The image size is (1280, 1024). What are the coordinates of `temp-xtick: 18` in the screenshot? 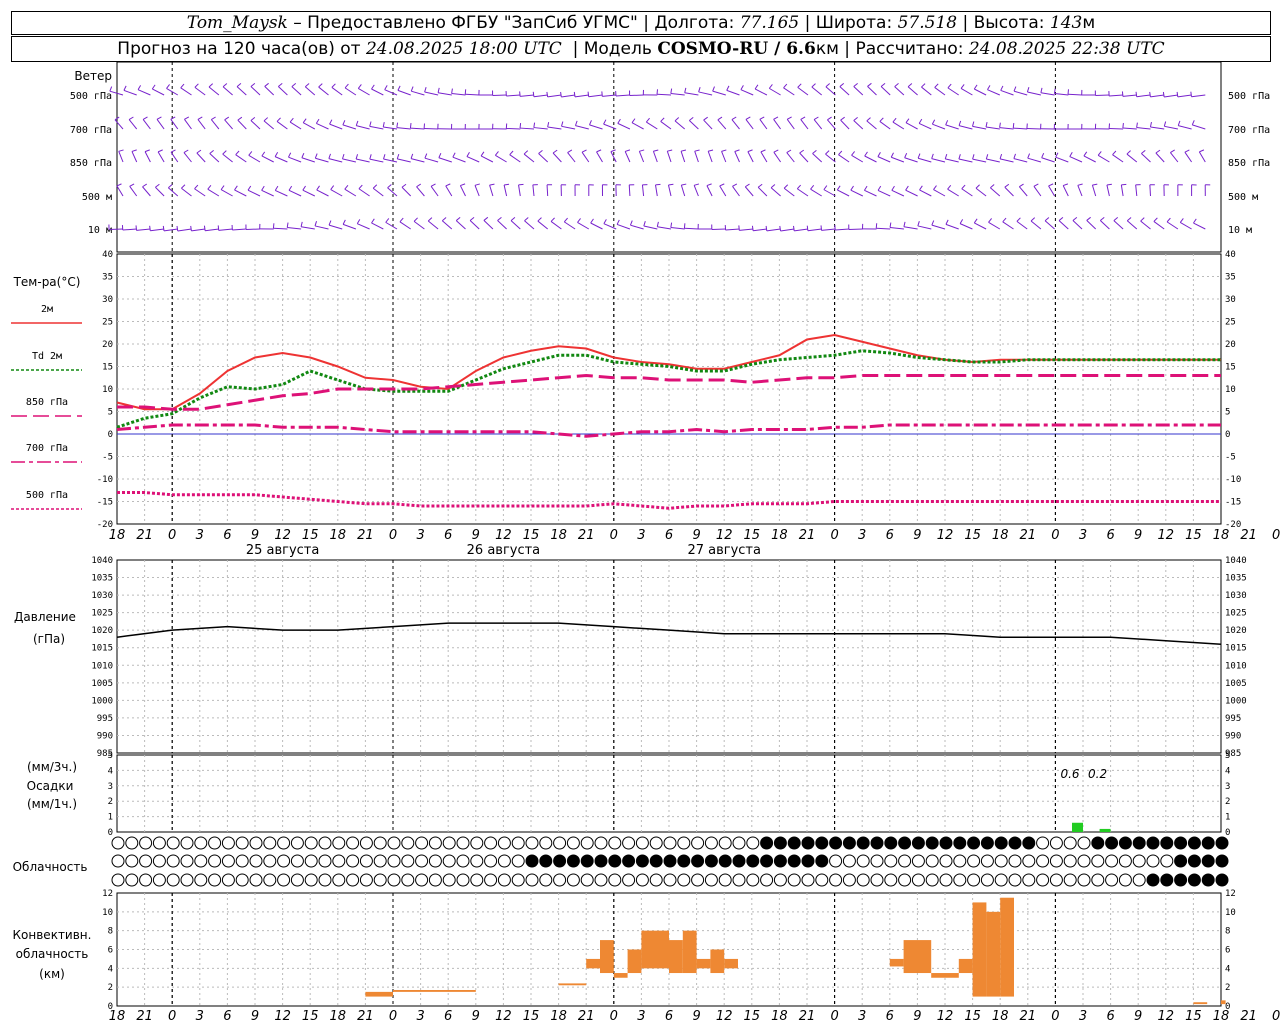 It's located at (558, 535).